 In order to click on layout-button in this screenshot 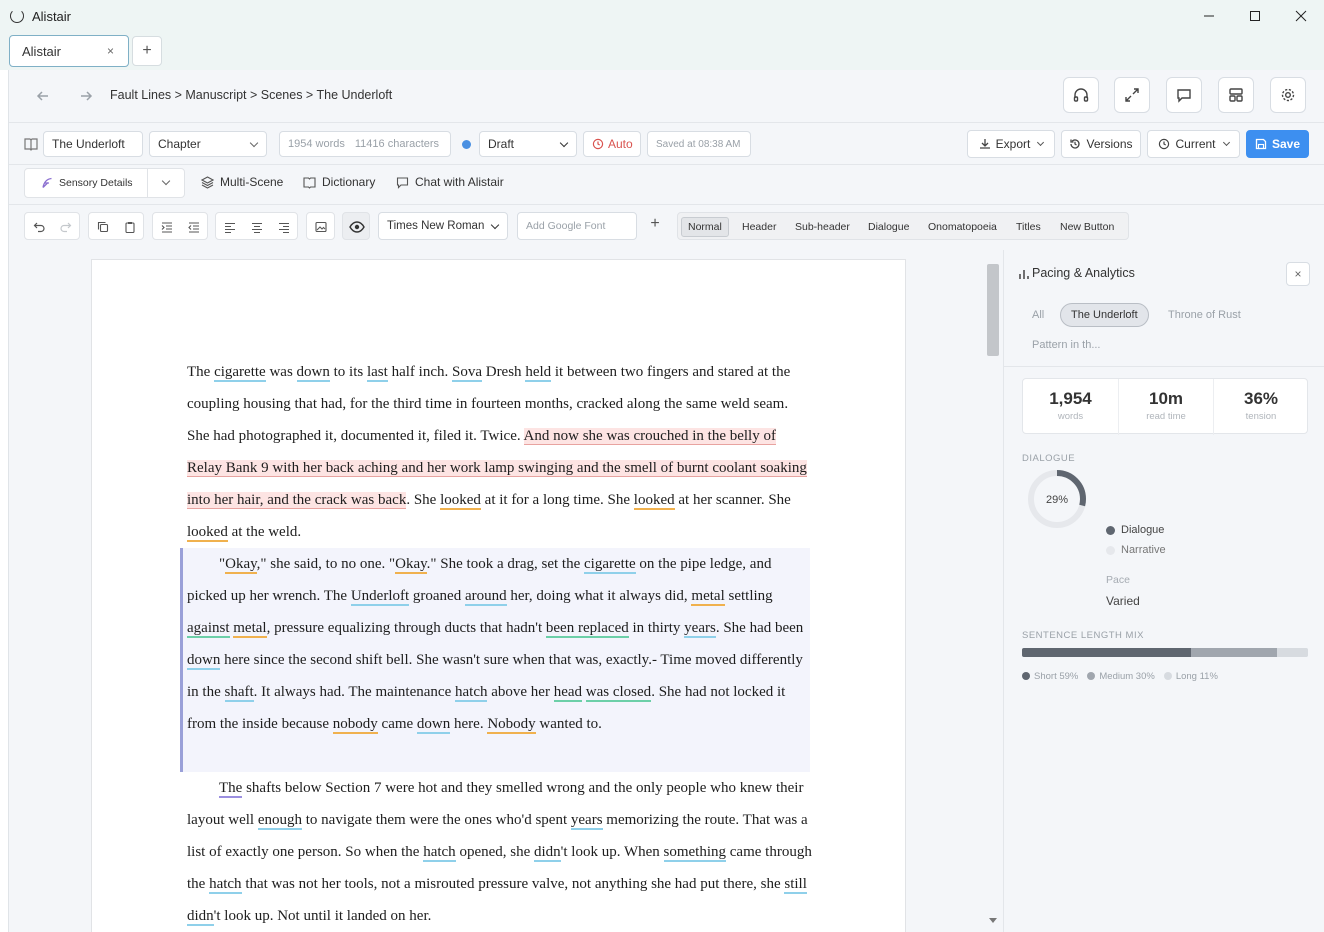, I will do `click(1236, 95)`.